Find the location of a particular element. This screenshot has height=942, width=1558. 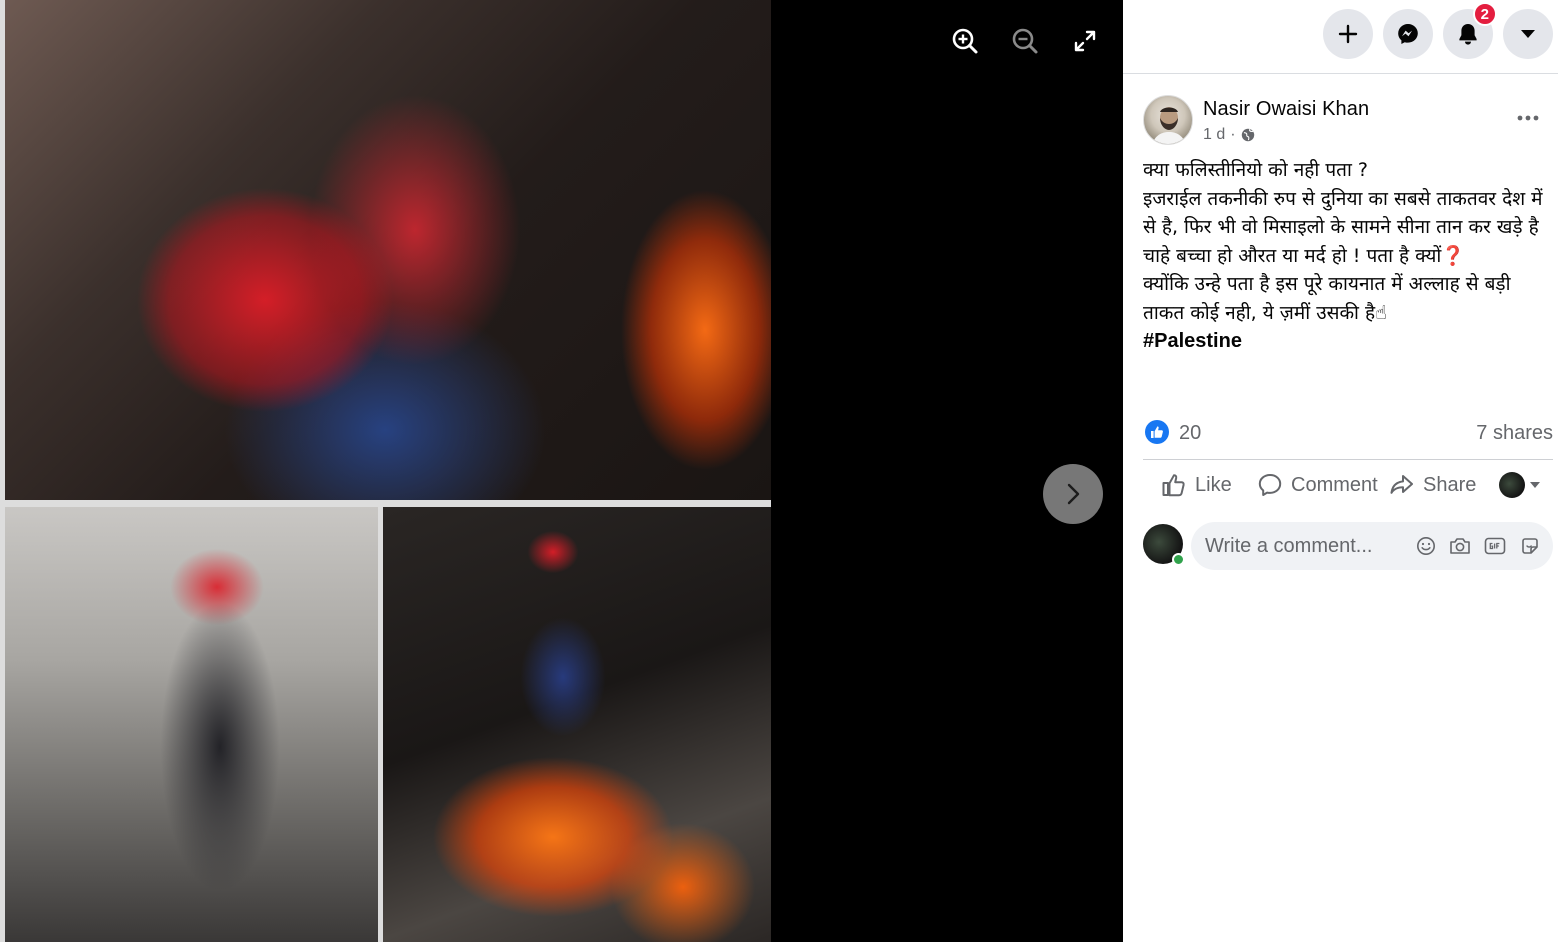

create-button is located at coordinates (1348, 34).